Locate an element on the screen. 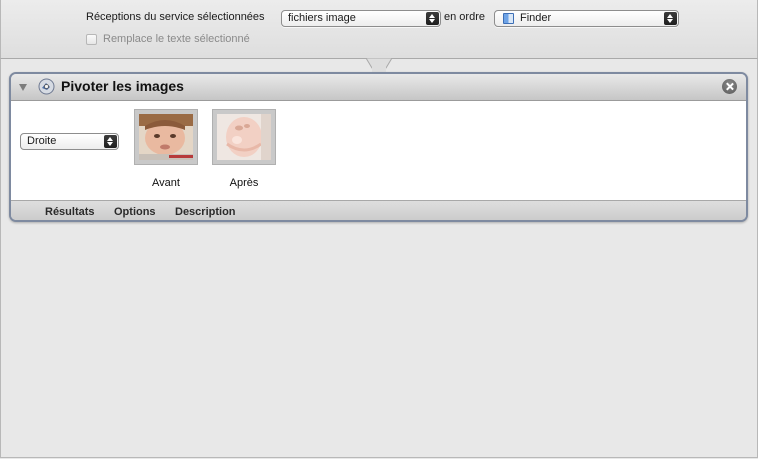  in-label: en ordre is located at coordinates (464, 17).